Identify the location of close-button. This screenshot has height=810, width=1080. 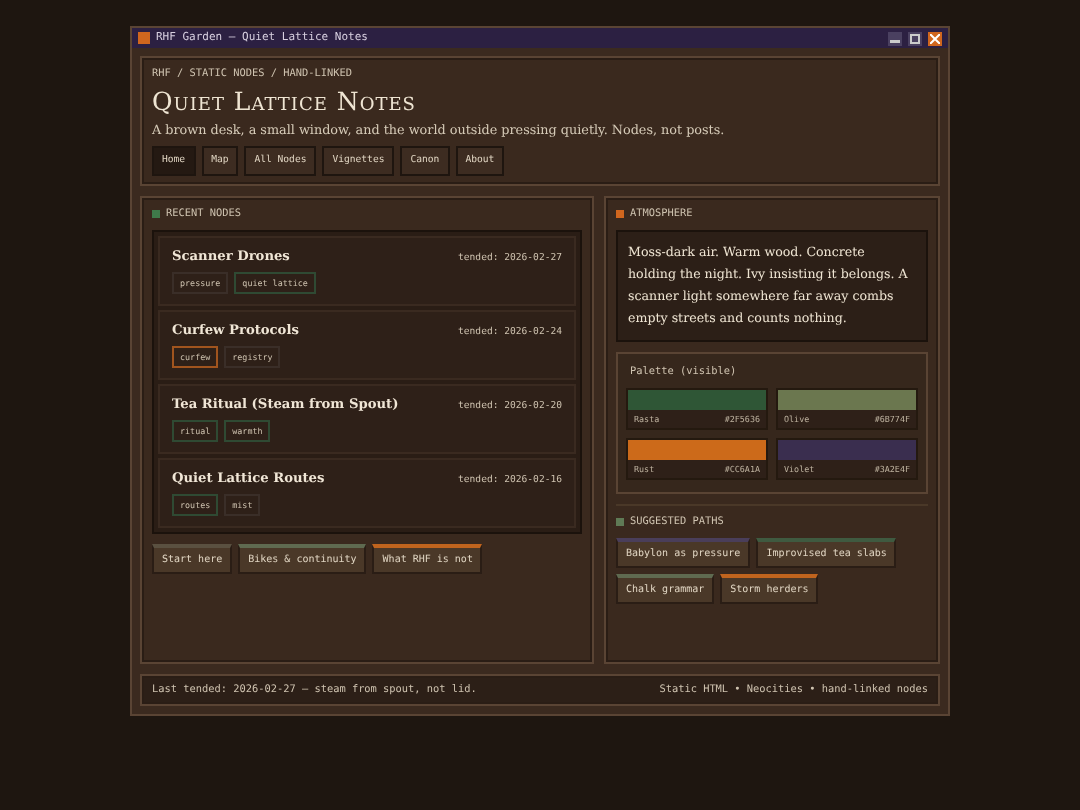
(935, 38).